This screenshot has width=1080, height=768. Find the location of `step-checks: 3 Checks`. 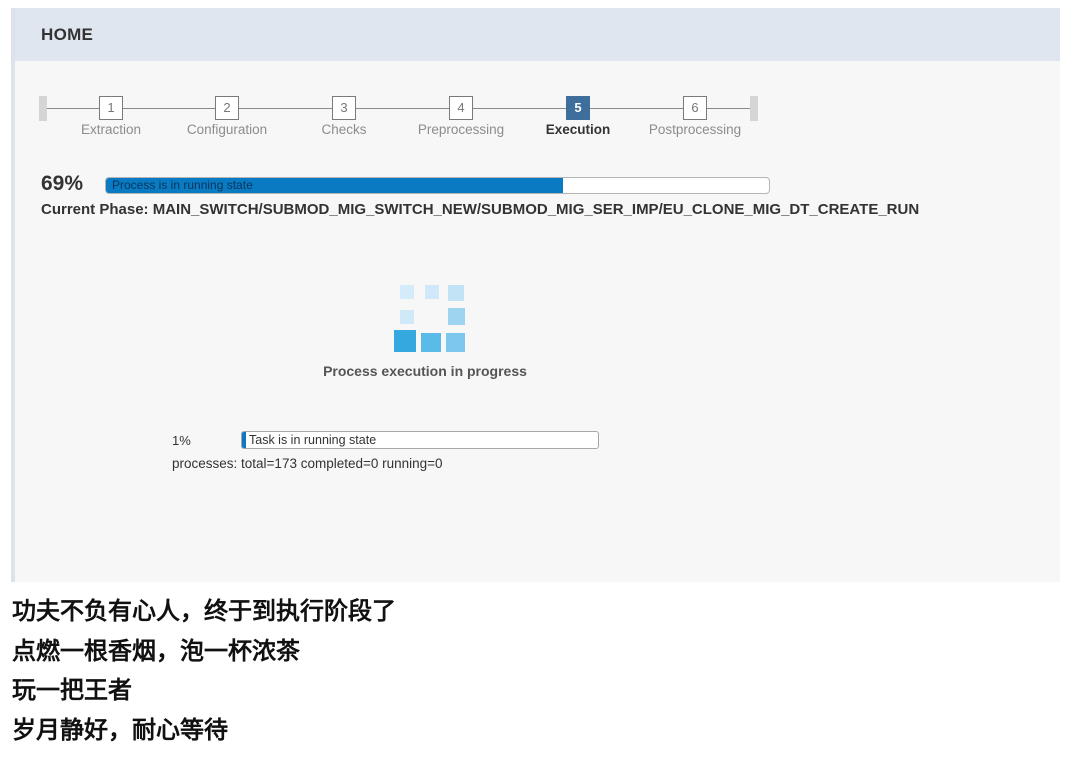

step-checks: 3 Checks is located at coordinates (344, 116).